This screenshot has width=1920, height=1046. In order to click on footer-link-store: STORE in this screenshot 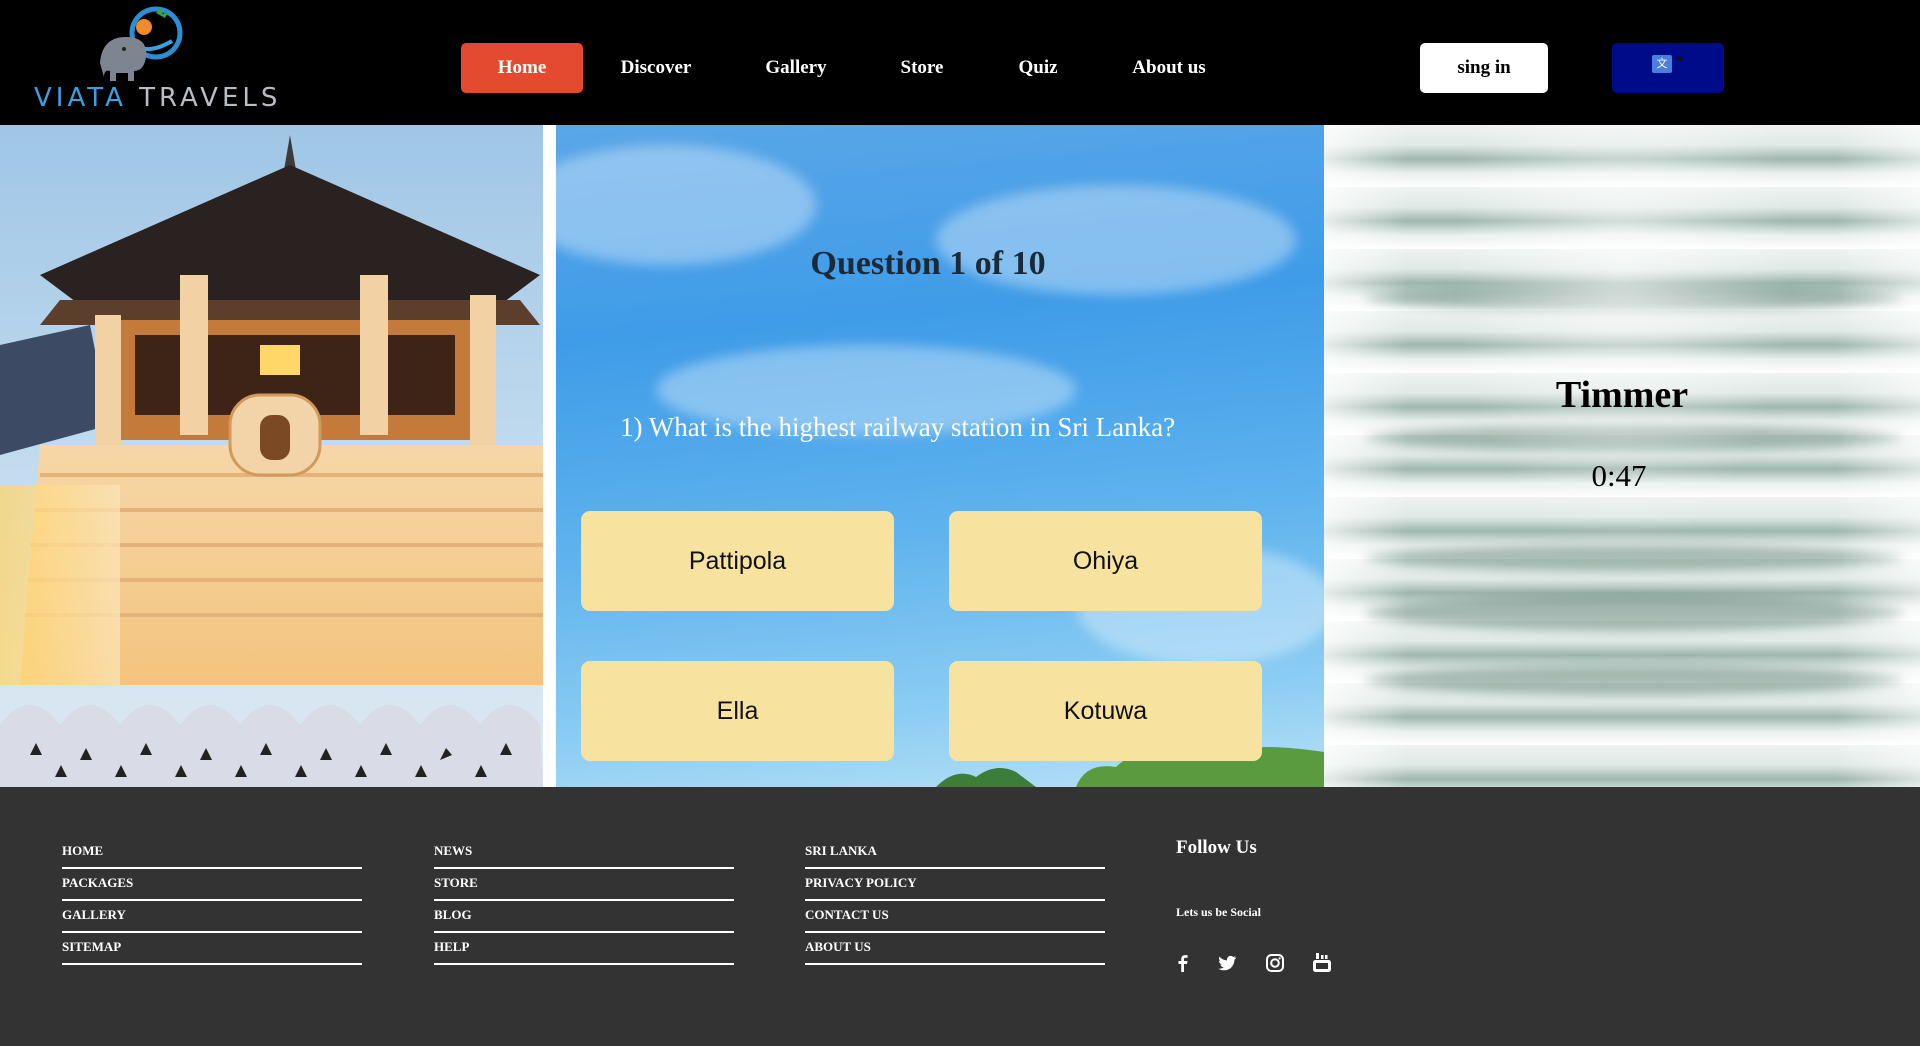, I will do `click(584, 885)`.